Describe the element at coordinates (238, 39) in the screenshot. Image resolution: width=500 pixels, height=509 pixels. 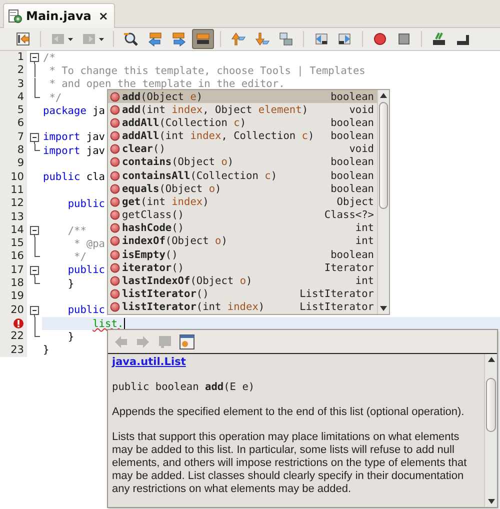
I see `up-arrow-icon` at that location.